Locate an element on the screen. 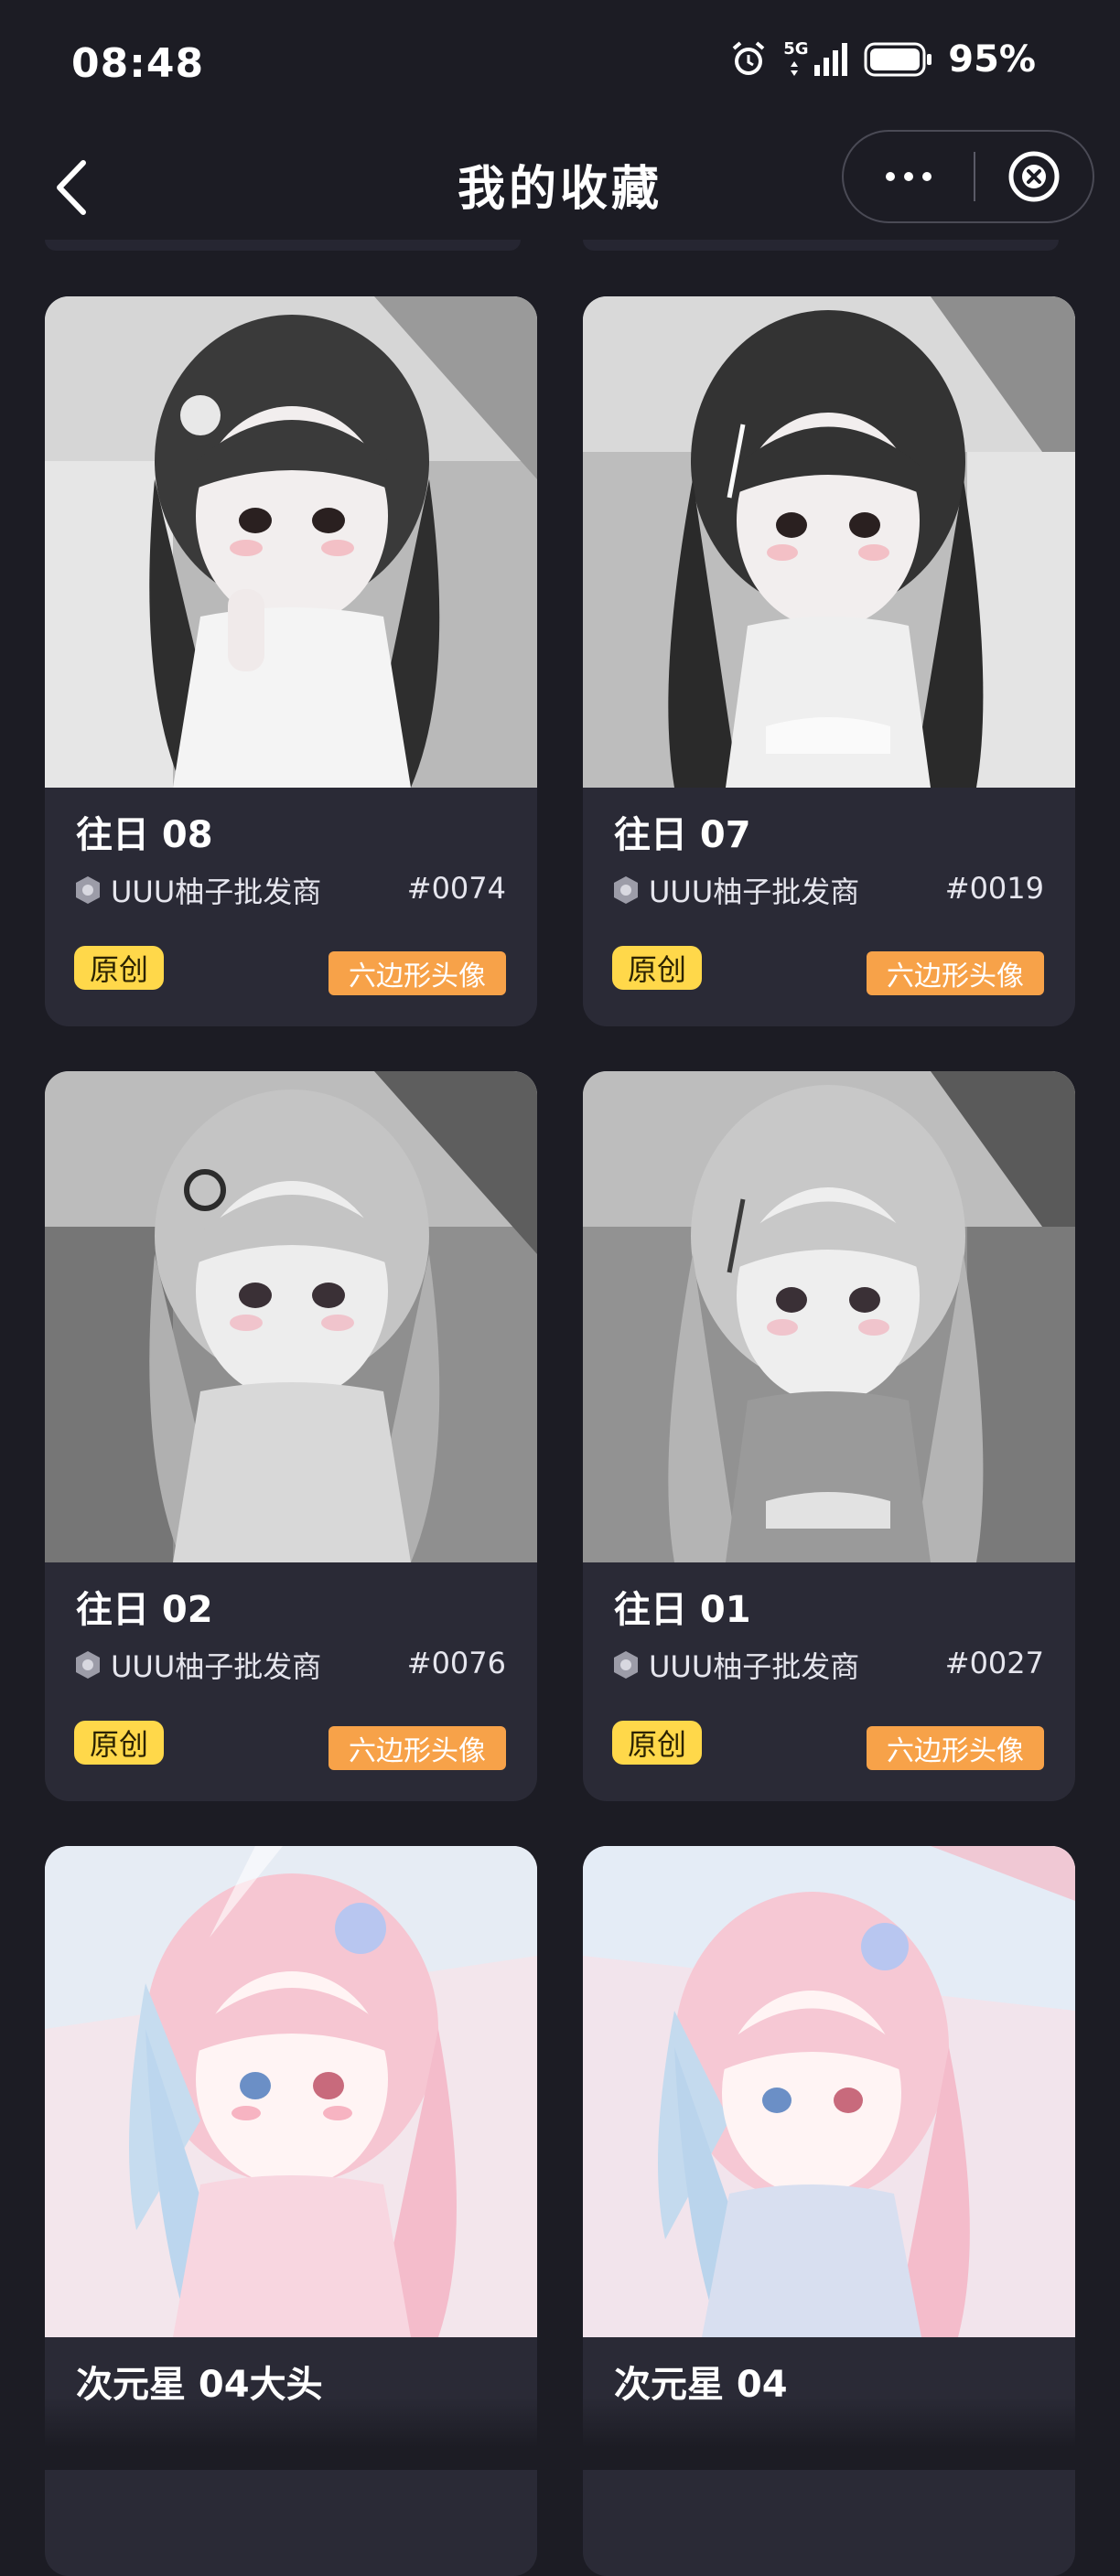  card-title: 往日 01 is located at coordinates (682, 1610).